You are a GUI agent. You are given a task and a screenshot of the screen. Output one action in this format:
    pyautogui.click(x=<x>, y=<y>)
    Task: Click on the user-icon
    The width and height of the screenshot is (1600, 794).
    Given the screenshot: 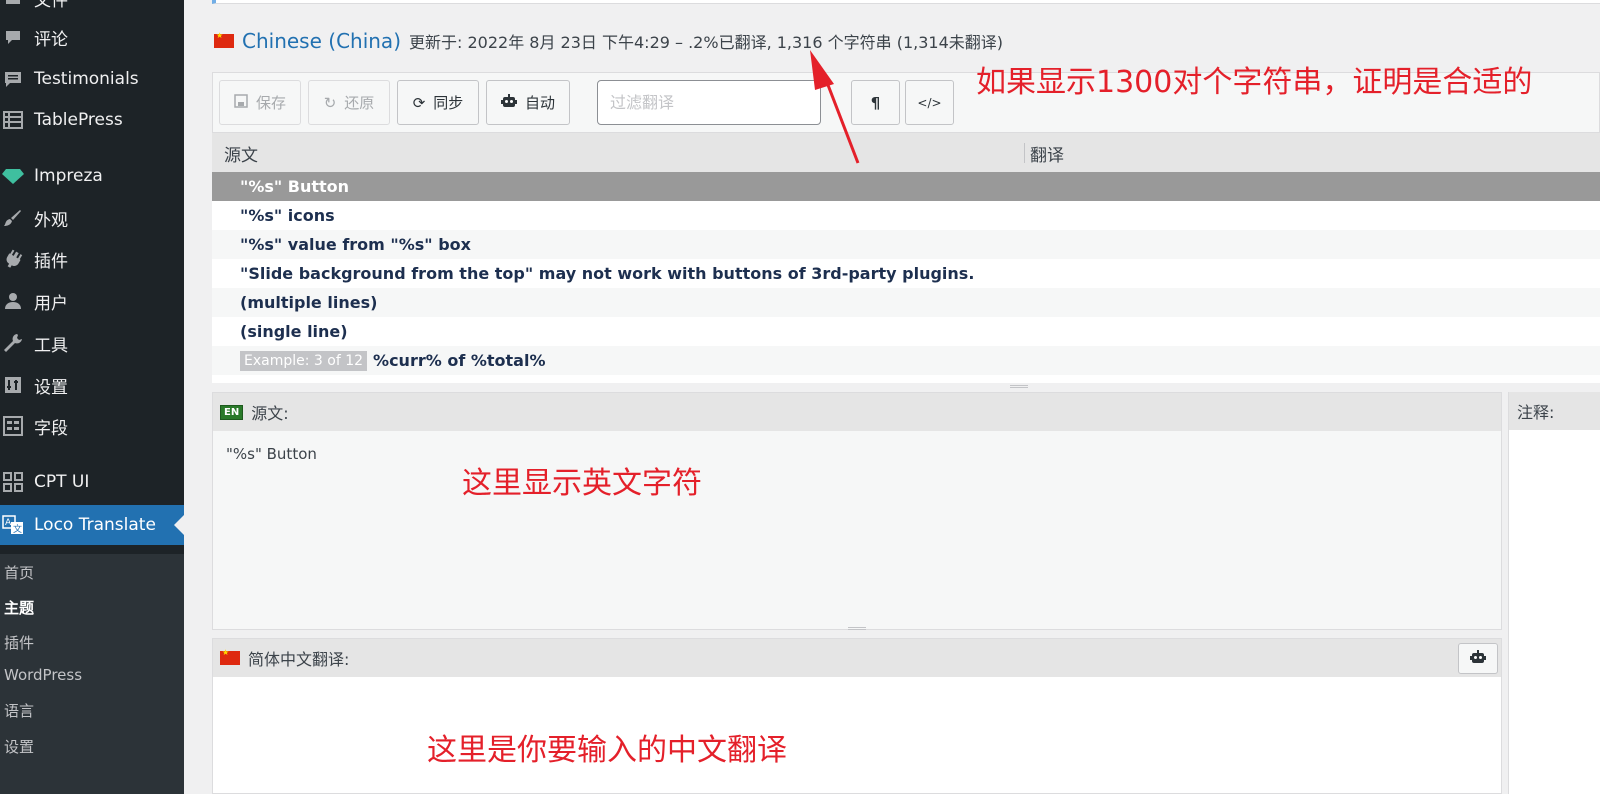 What is the action you would take?
    pyautogui.click(x=13, y=301)
    